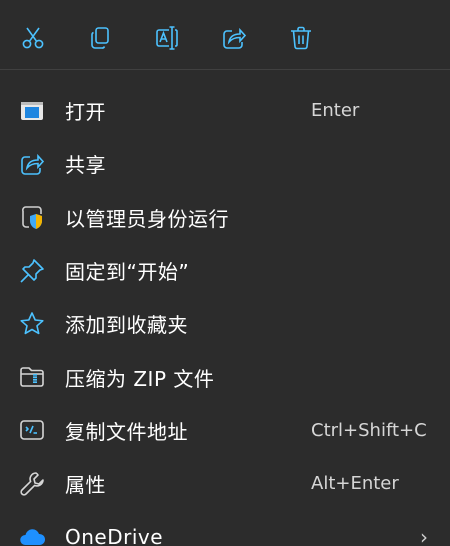 This screenshot has width=450, height=546. I want to click on rename-button, so click(167, 38).